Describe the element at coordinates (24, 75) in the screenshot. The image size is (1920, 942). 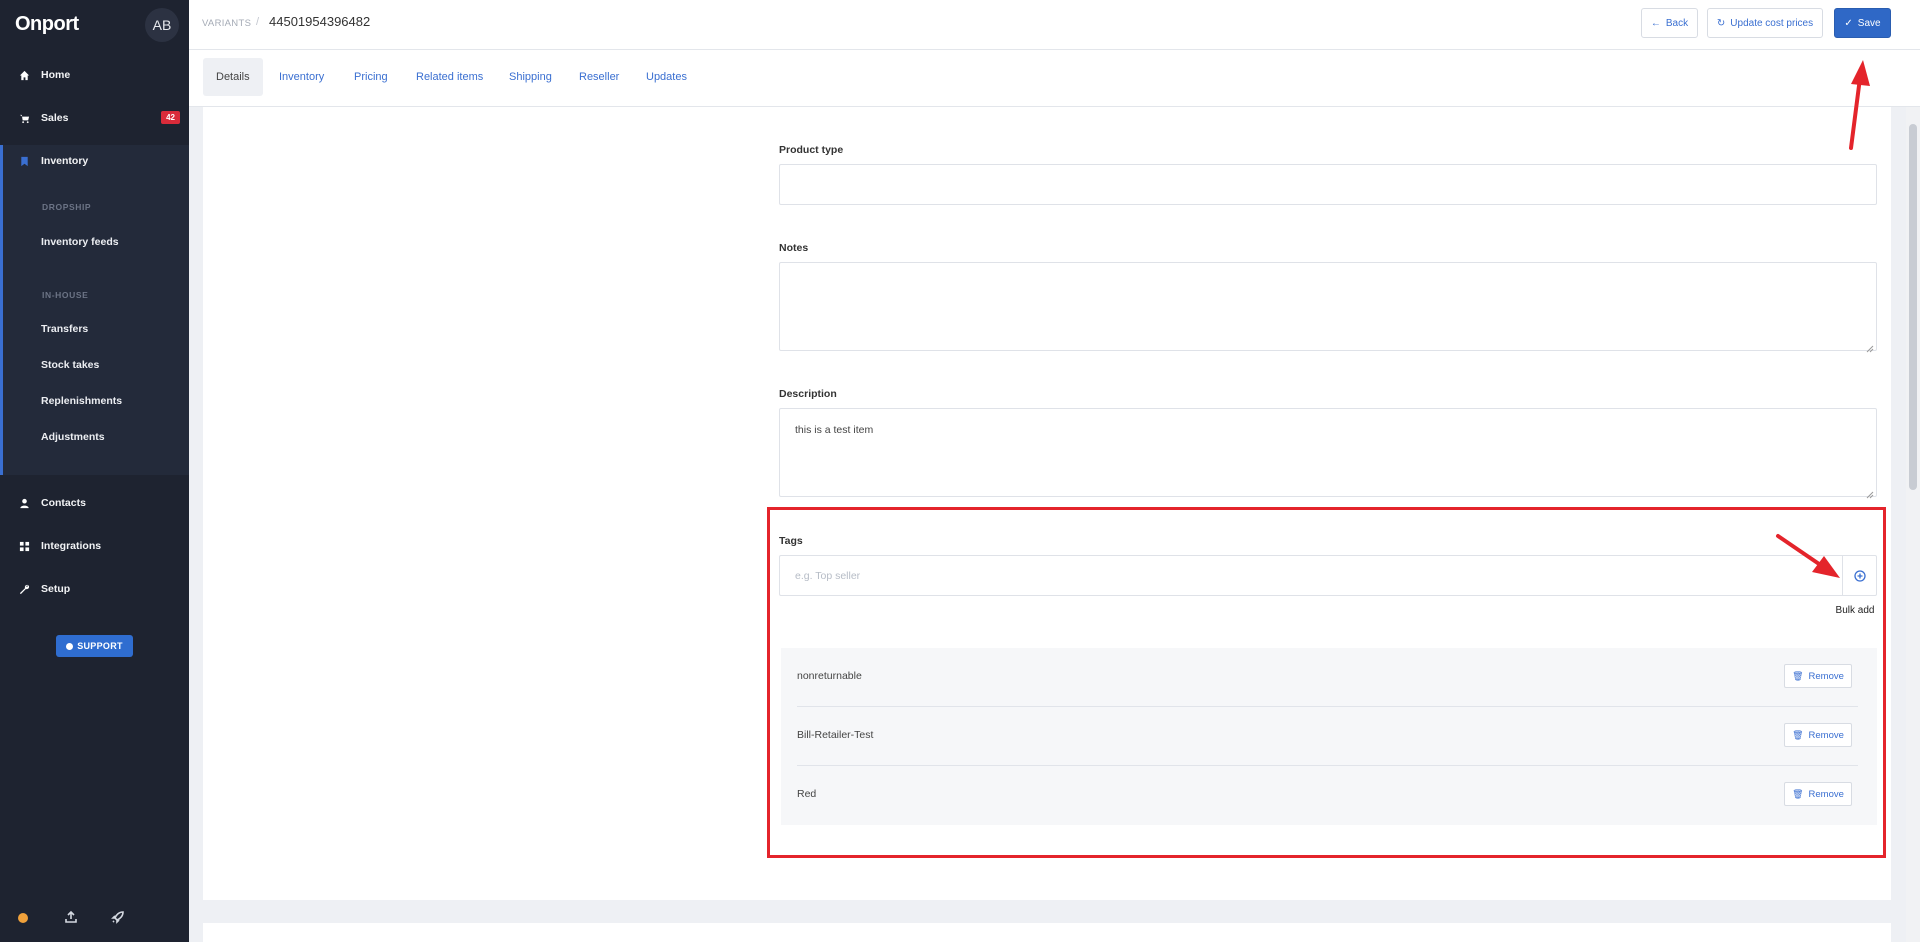
I see `home-icon` at that location.